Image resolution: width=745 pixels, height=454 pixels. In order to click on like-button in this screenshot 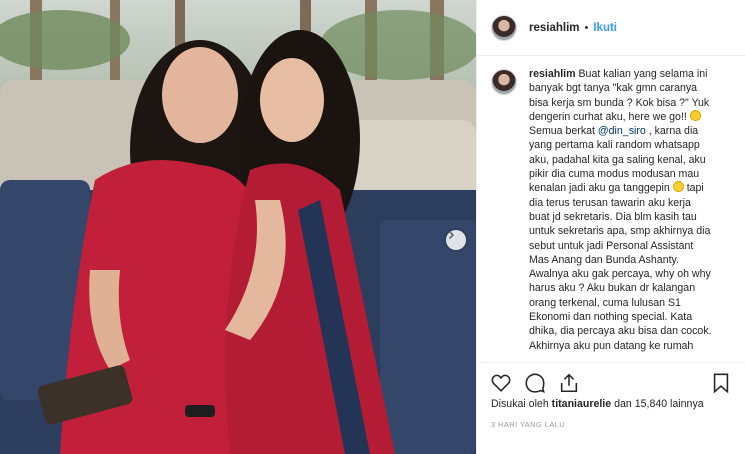, I will do `click(501, 383)`.